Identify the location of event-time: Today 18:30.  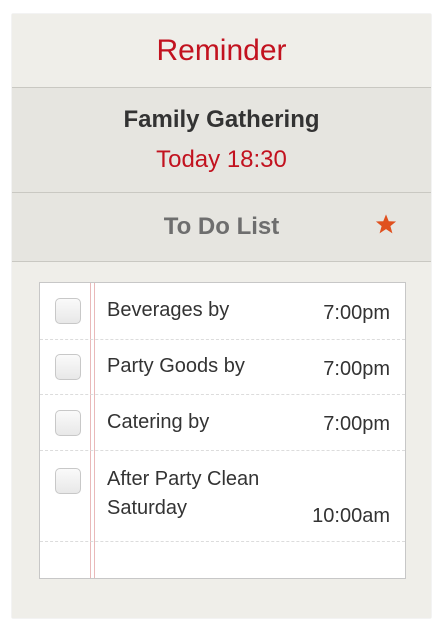
(221, 159).